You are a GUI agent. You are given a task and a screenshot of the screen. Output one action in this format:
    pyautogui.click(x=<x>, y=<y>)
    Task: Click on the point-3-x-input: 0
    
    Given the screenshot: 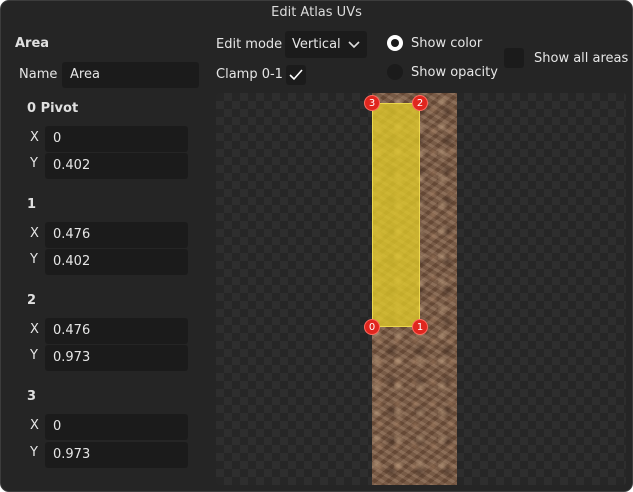 What is the action you would take?
    pyautogui.click(x=116, y=427)
    